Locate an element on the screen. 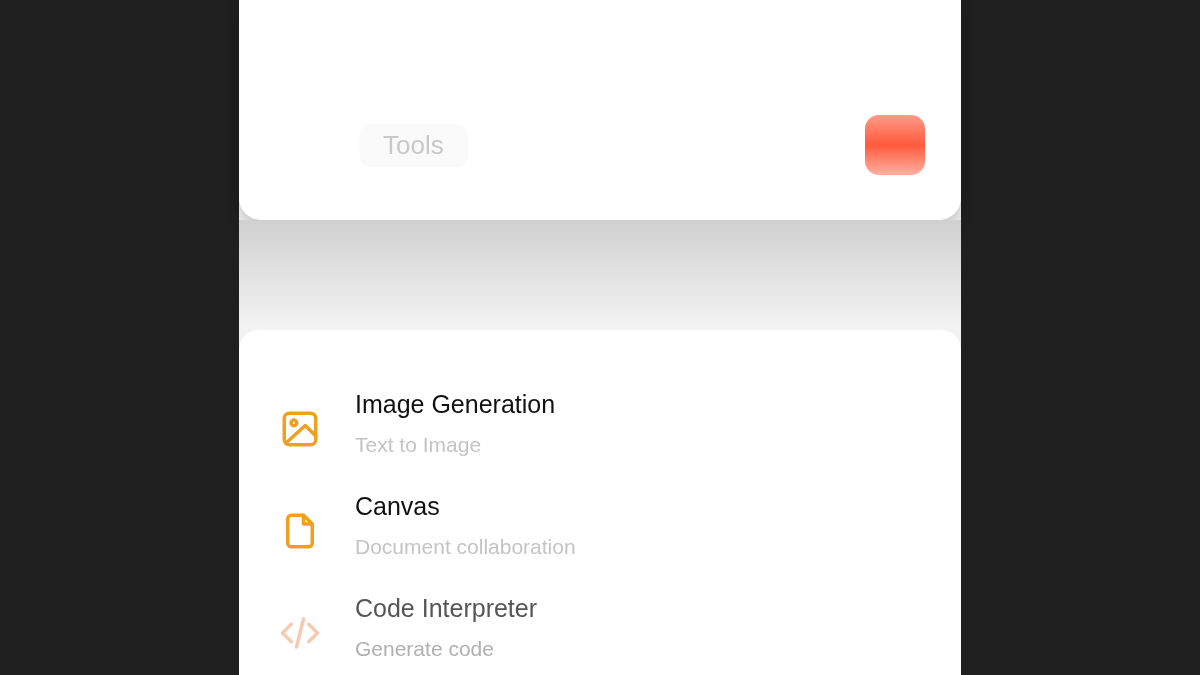  tool-title: Canvas is located at coordinates (397, 506).